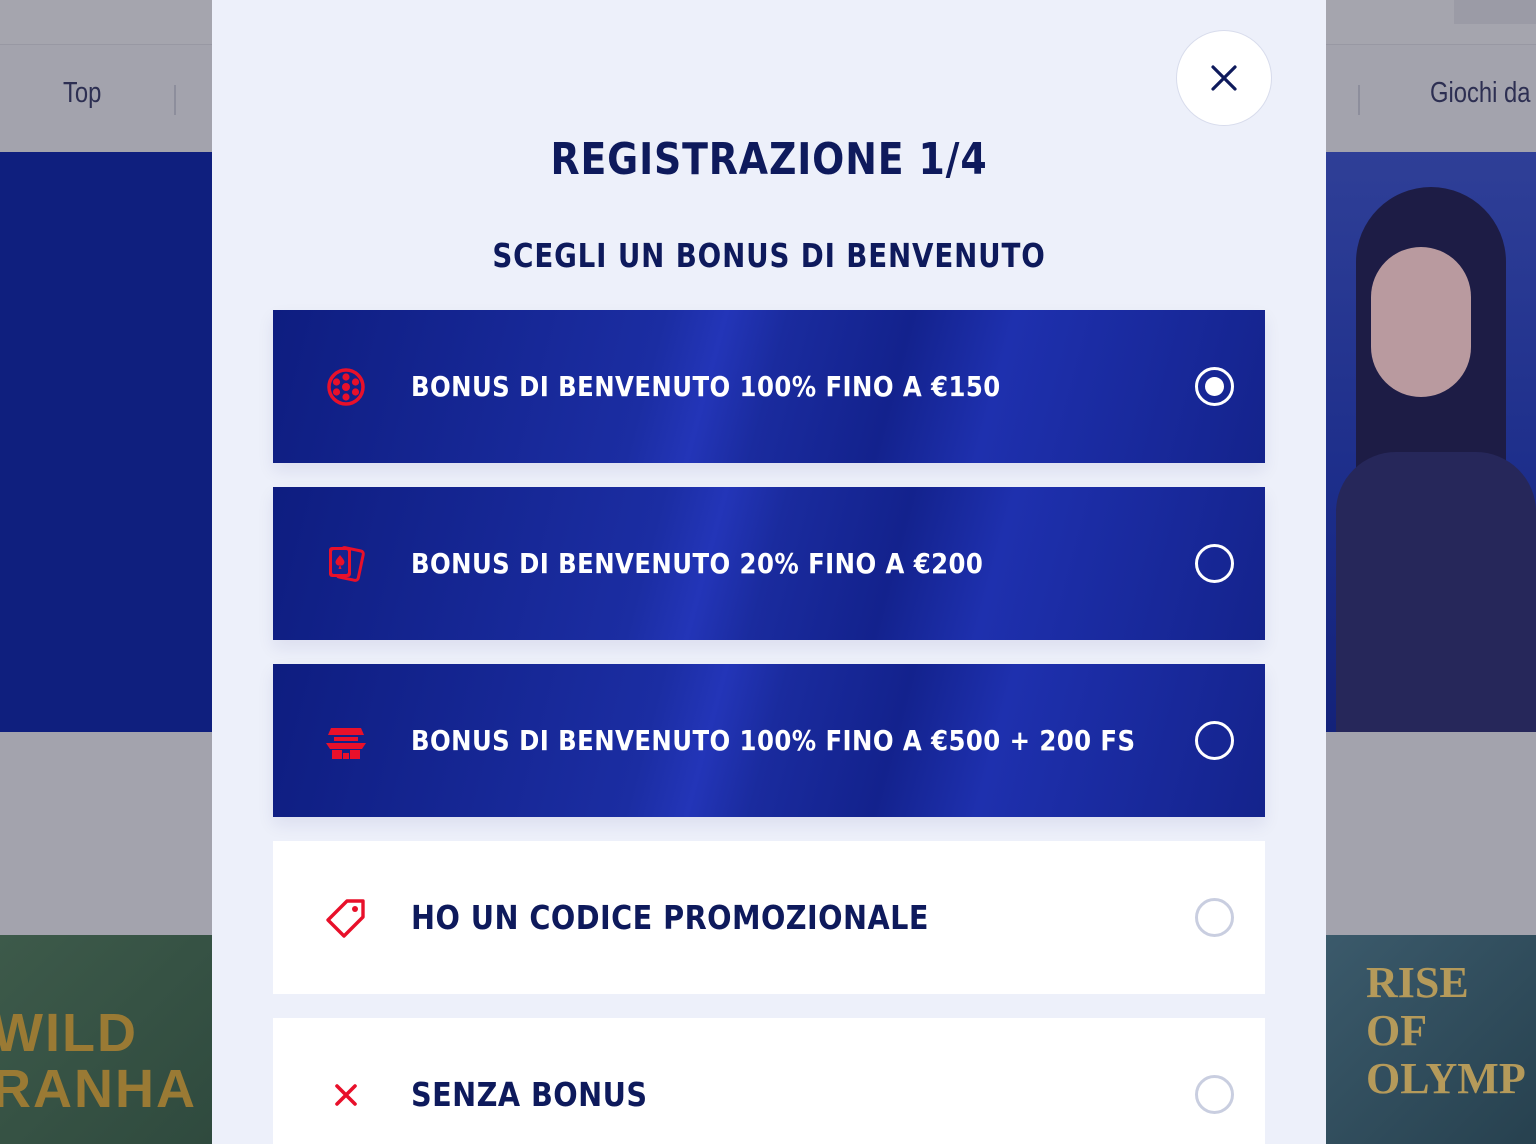  What do you see at coordinates (769, 1081) in the screenshot?
I see `no-bonus-option: SENZA BONUS` at bounding box center [769, 1081].